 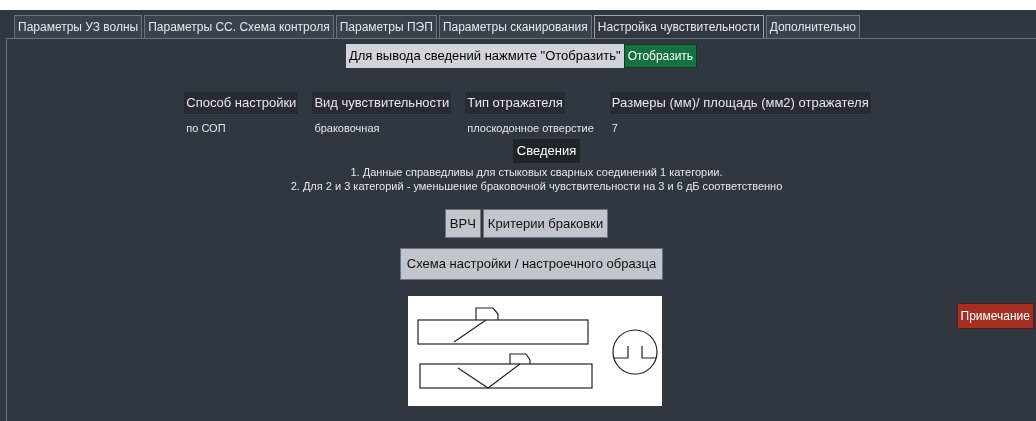 What do you see at coordinates (995, 316) in the screenshot?
I see `note-button: Примечание` at bounding box center [995, 316].